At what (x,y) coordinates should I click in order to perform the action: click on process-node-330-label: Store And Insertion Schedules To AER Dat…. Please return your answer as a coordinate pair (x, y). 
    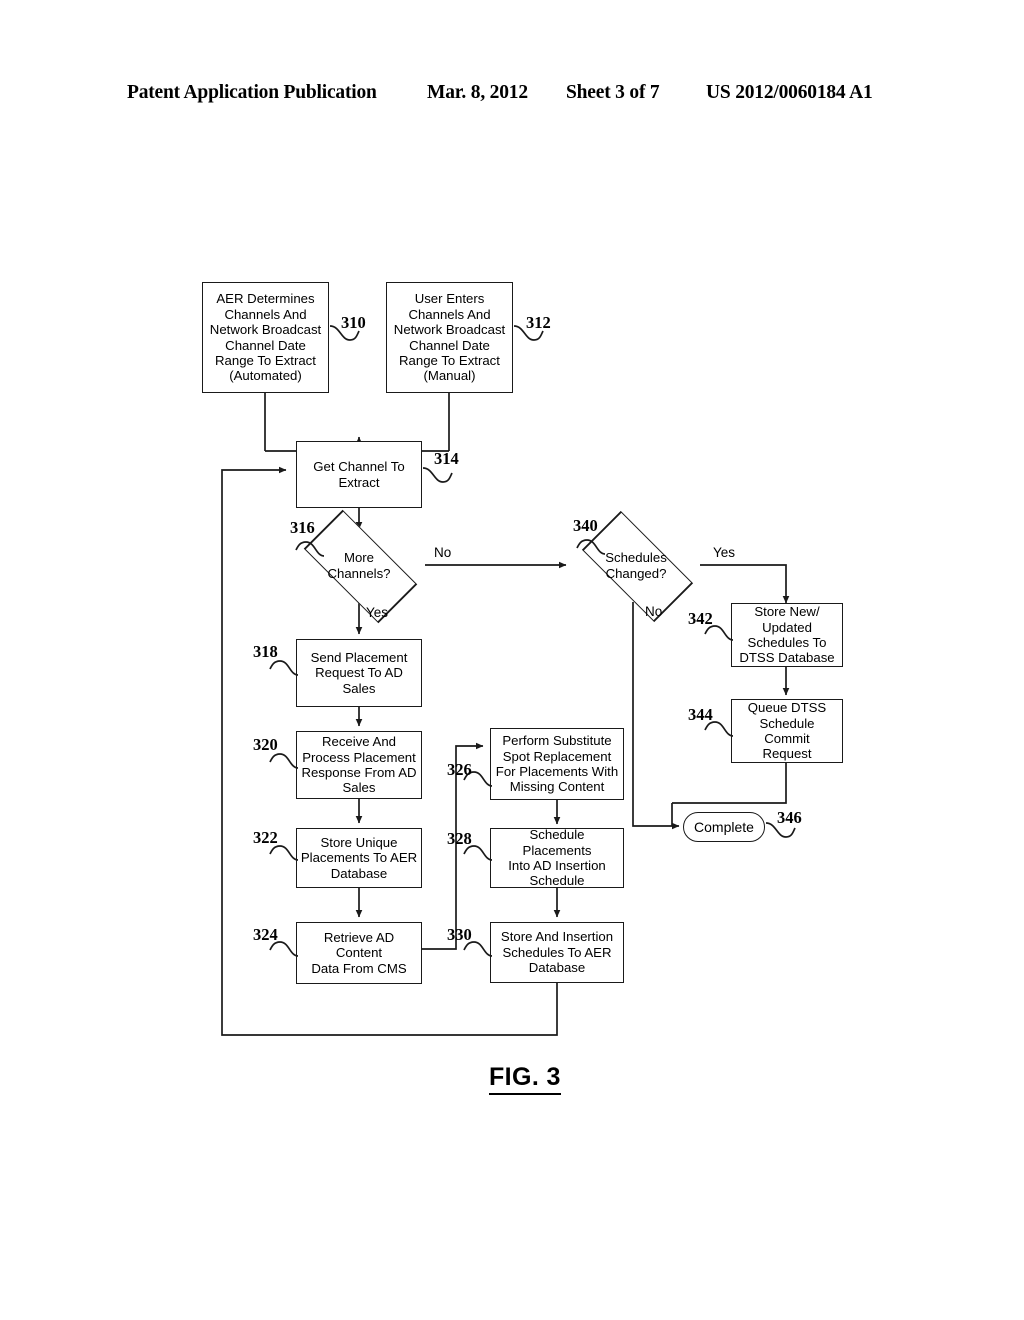
    Looking at the image, I should click on (557, 952).